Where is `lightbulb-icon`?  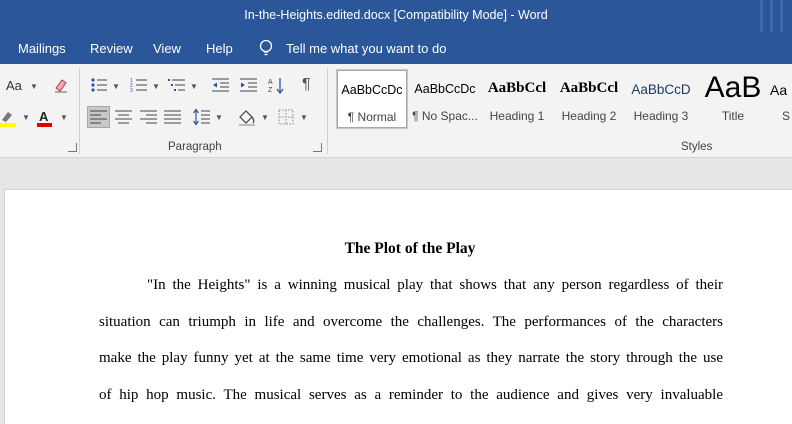
lightbulb-icon is located at coordinates (266, 48).